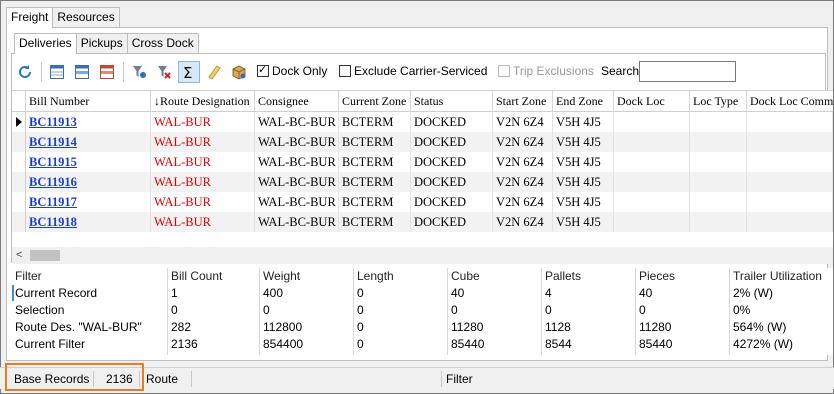  I want to click on trip-exclusions-checkbox, so click(504, 71).